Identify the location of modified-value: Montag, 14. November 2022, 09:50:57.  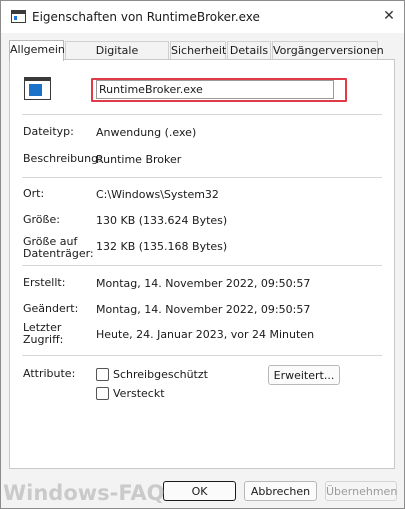
(203, 309).